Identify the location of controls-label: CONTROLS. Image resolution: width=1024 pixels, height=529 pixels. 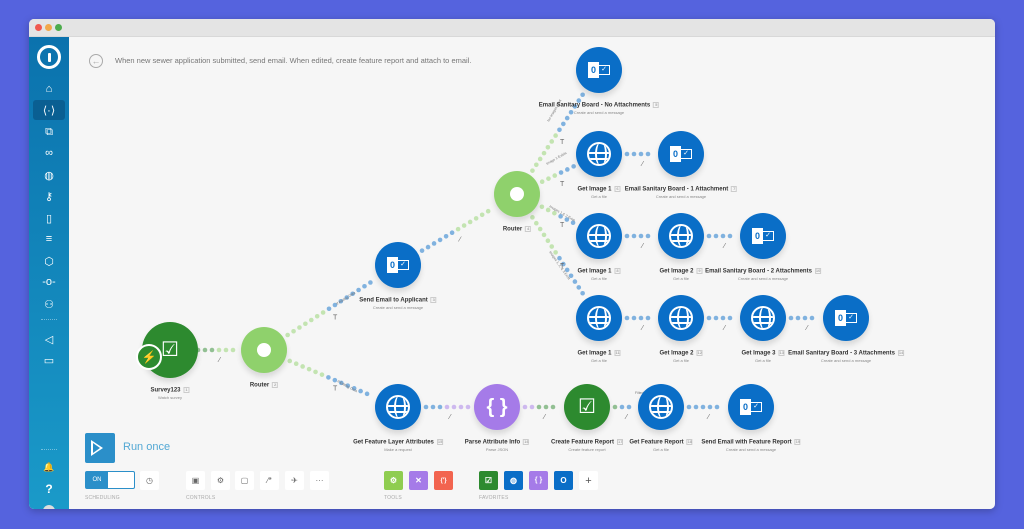
(201, 498).